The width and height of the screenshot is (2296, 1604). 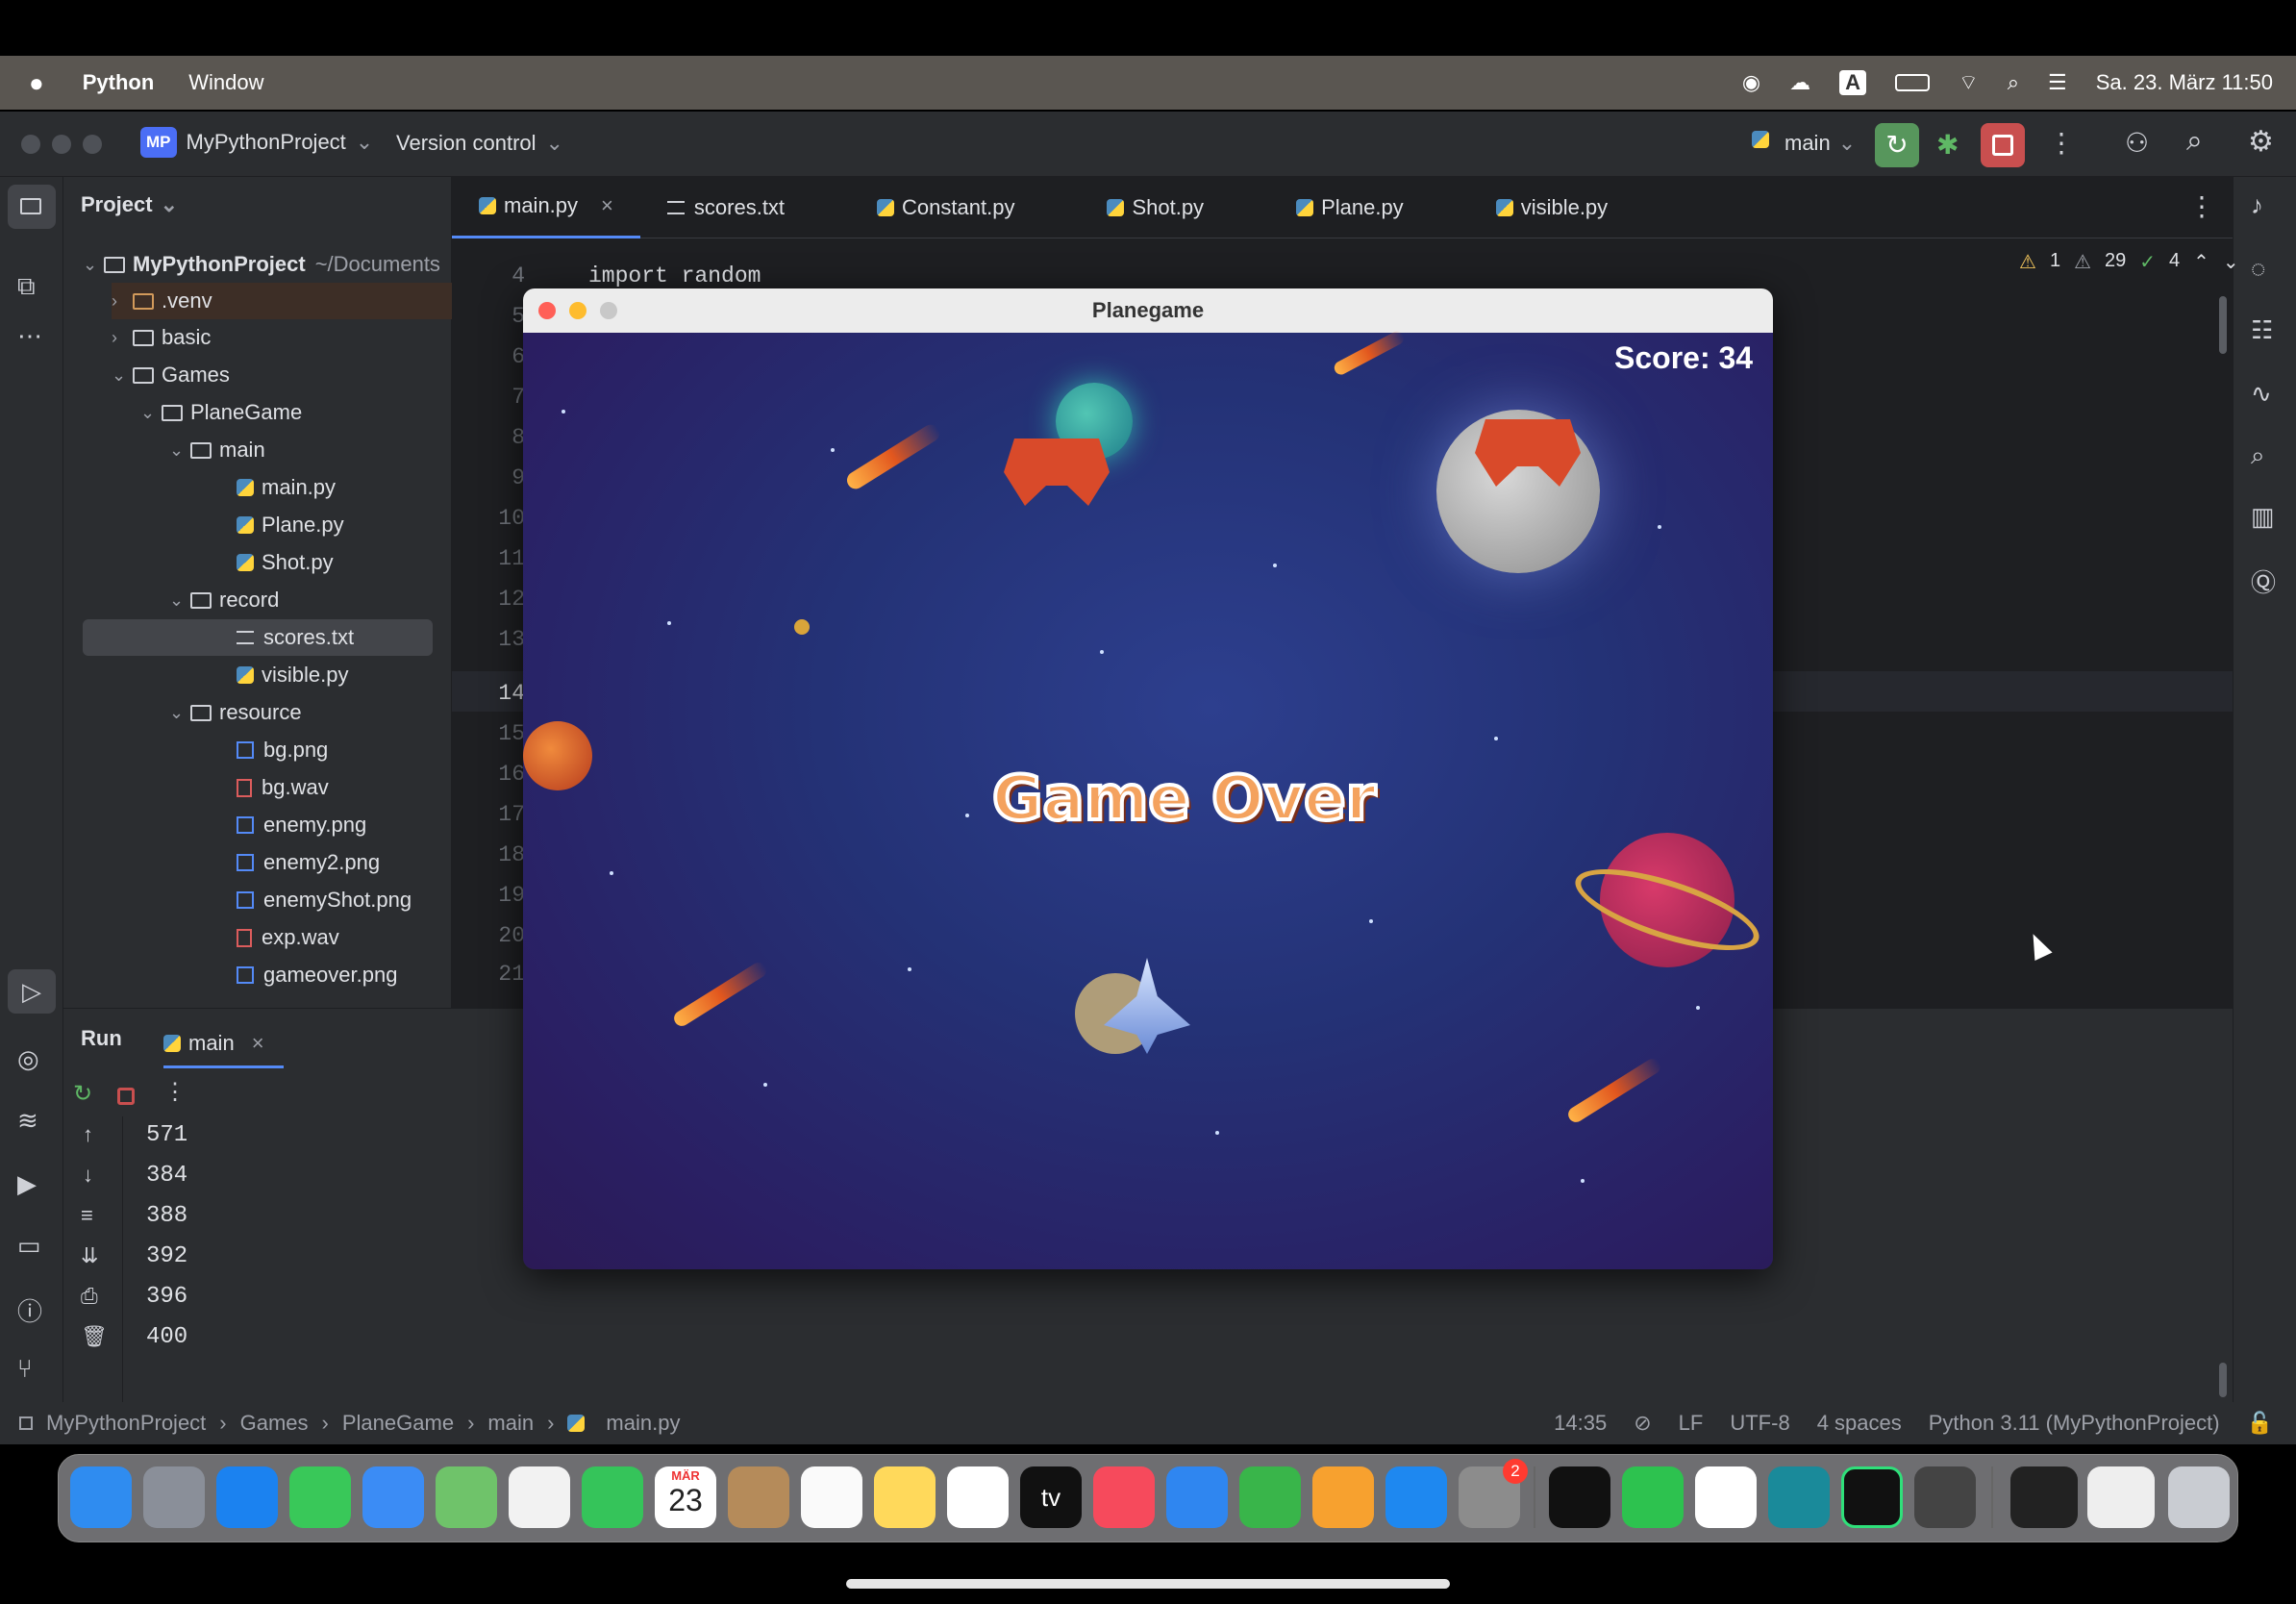 I want to click on breadcrumb-item: Games, so click(x=274, y=1423).